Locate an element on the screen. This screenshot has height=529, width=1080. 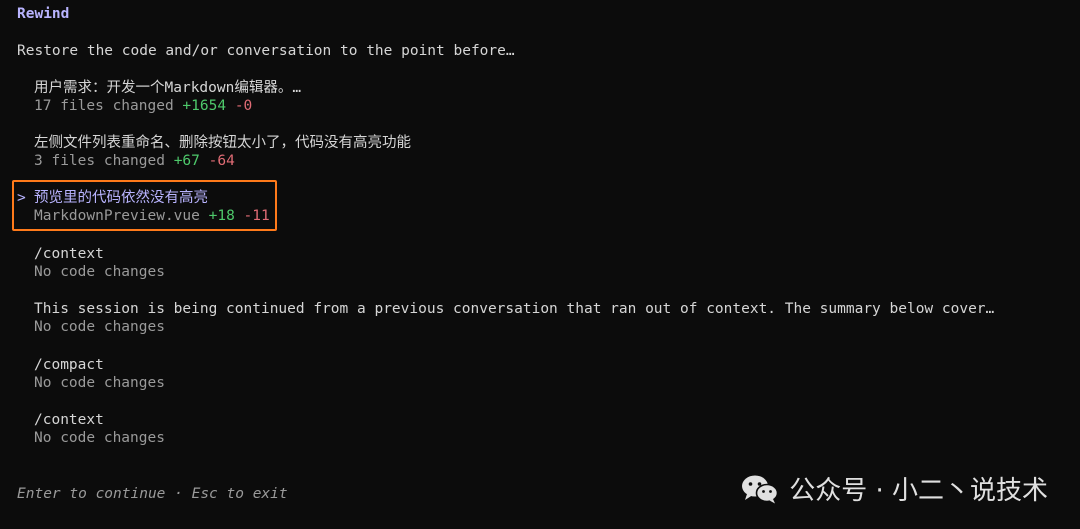
watermark-text: 公众号 · 小二丶说技术 is located at coordinates (918, 491).